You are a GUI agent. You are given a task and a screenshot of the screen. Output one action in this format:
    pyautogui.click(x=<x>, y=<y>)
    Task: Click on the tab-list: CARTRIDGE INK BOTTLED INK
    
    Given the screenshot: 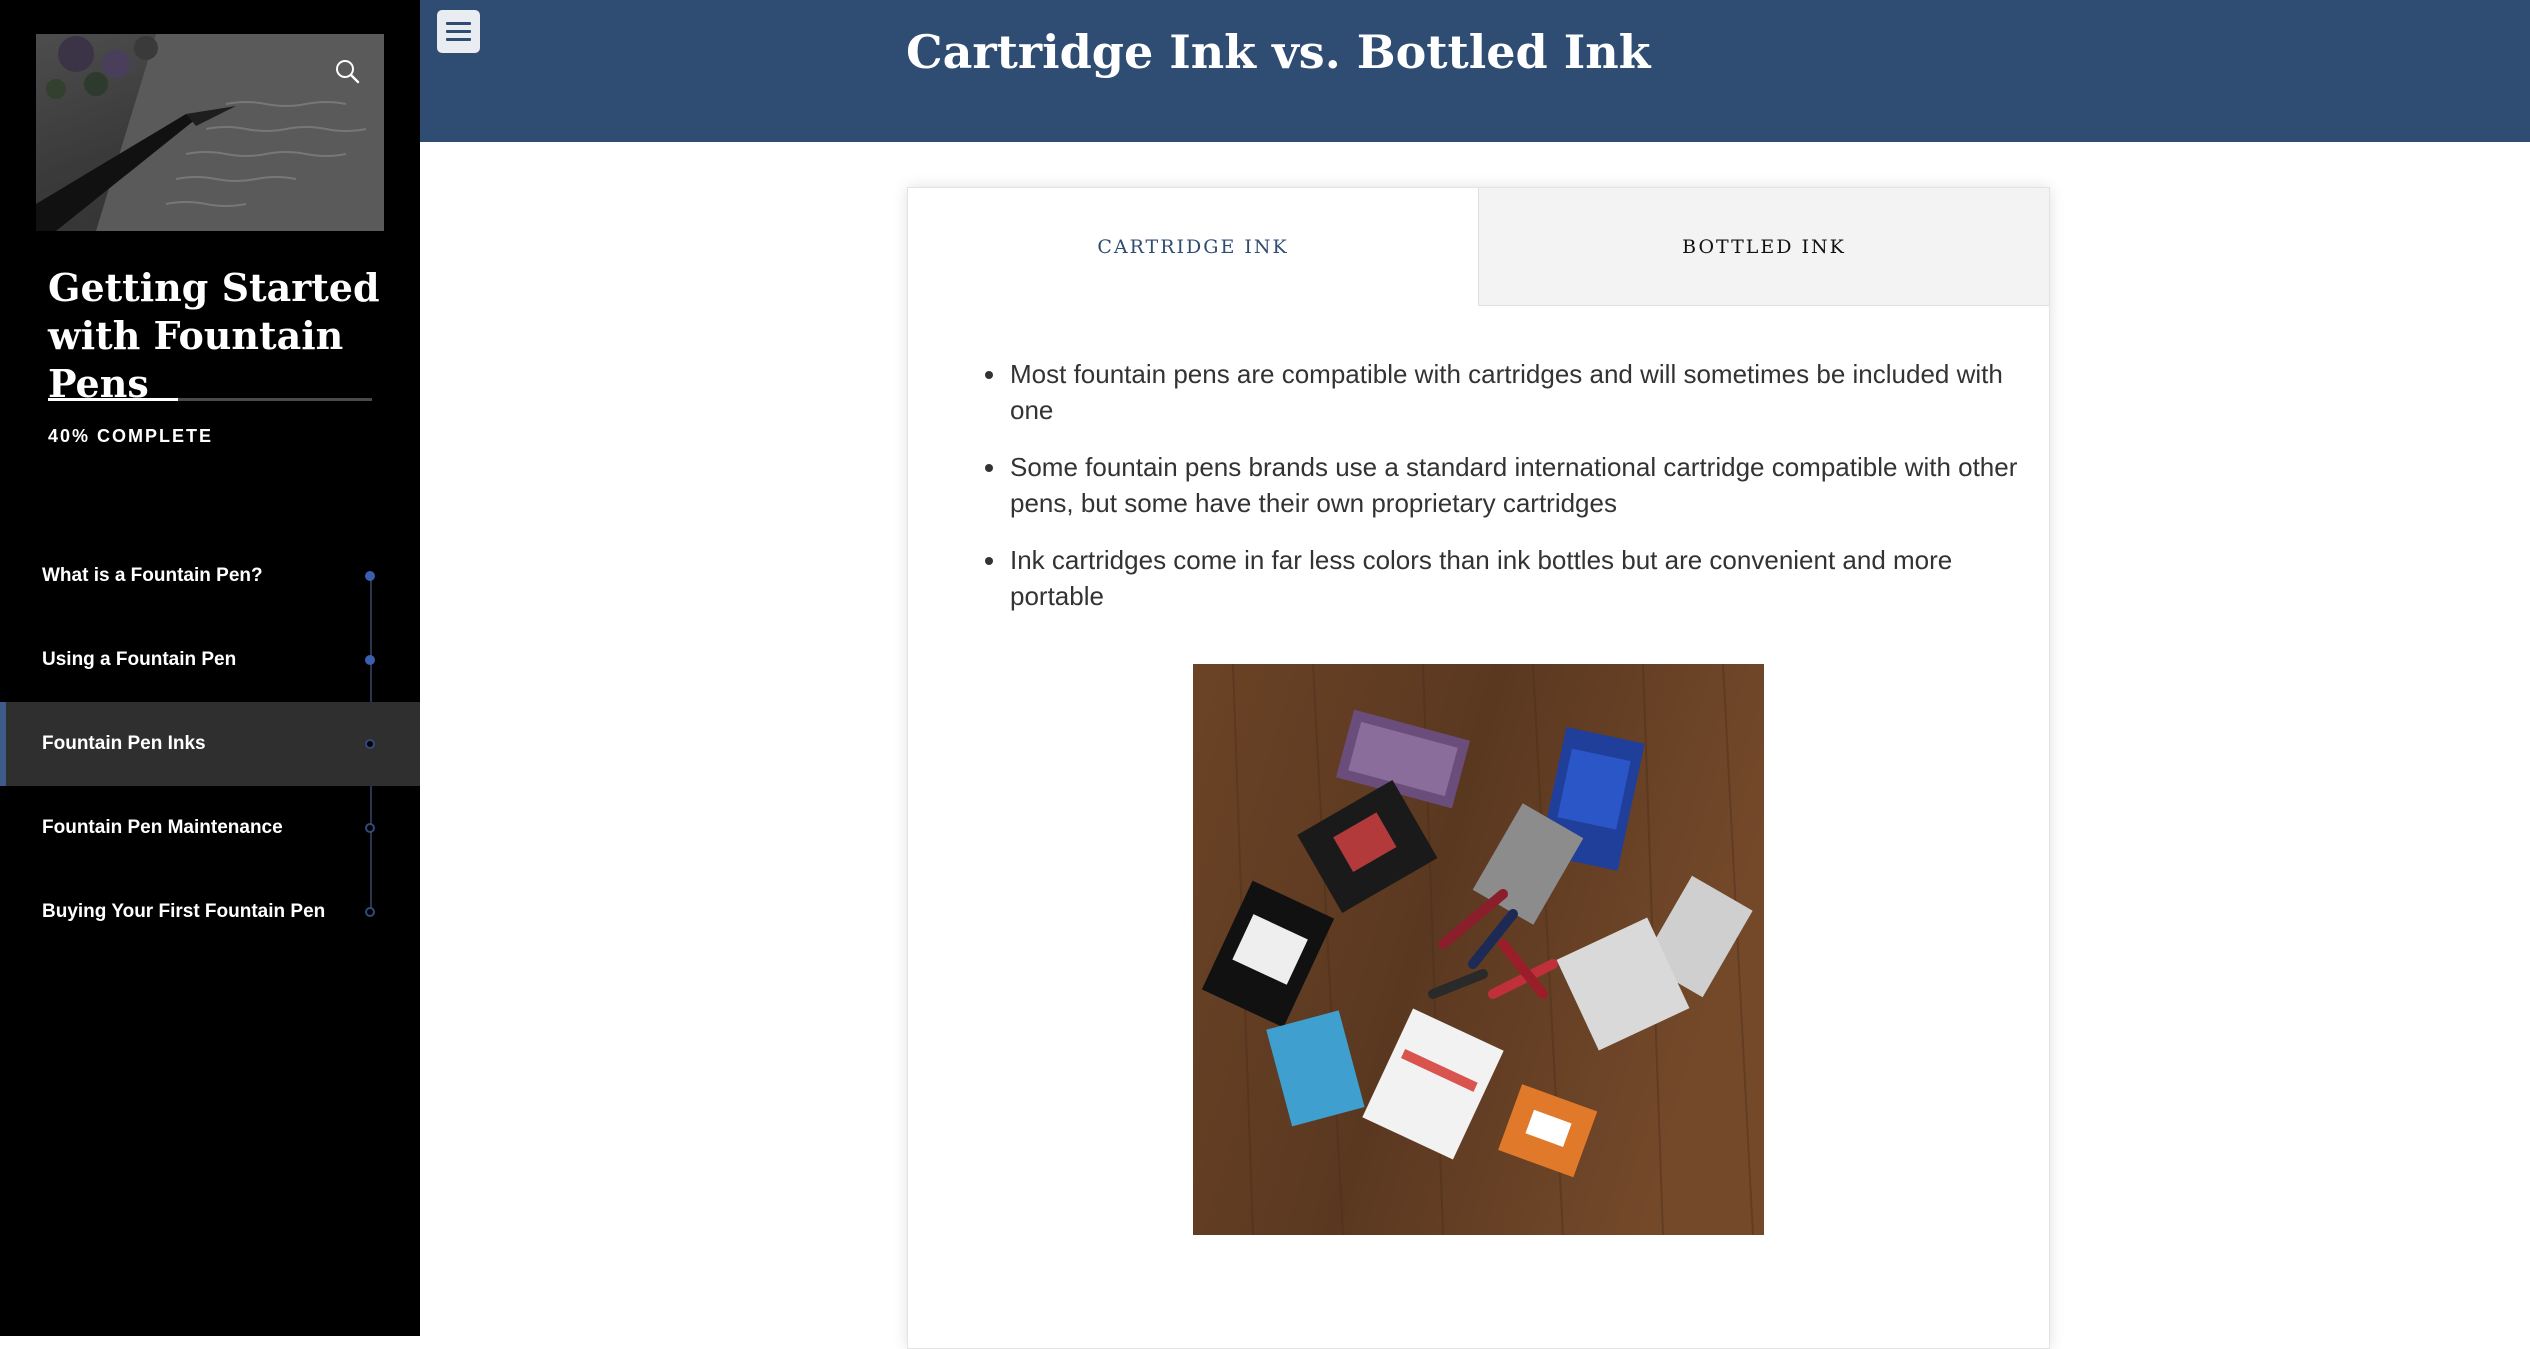 What is the action you would take?
    pyautogui.click(x=1478, y=247)
    